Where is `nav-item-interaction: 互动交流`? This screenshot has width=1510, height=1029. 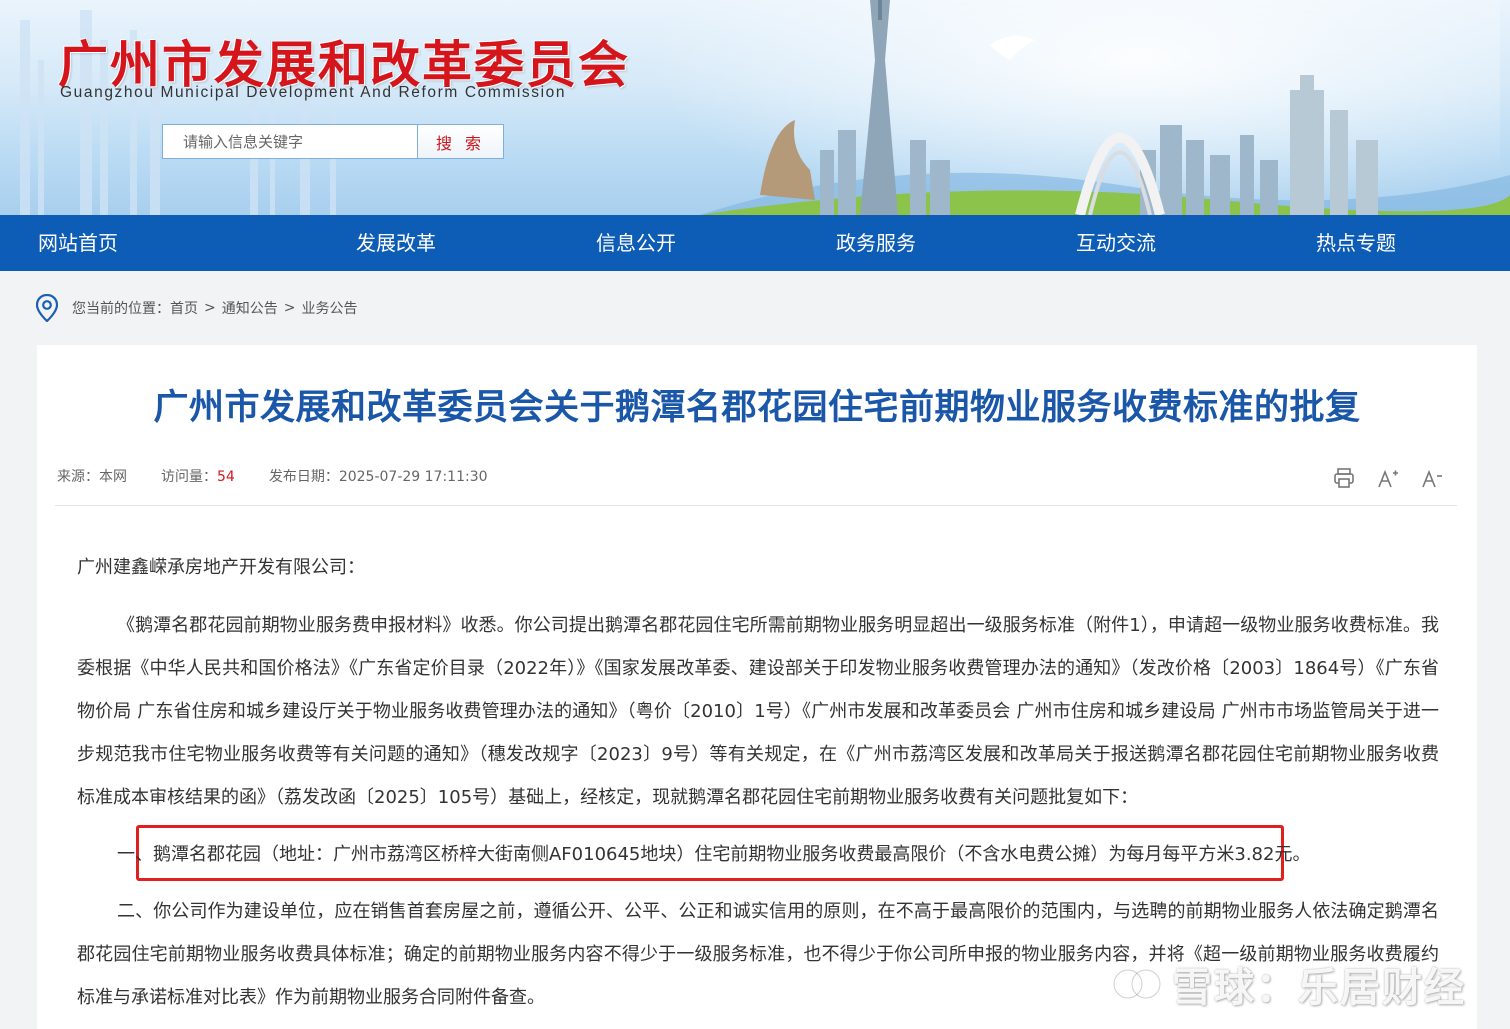
nav-item-interaction: 互动交流 is located at coordinates (1116, 243).